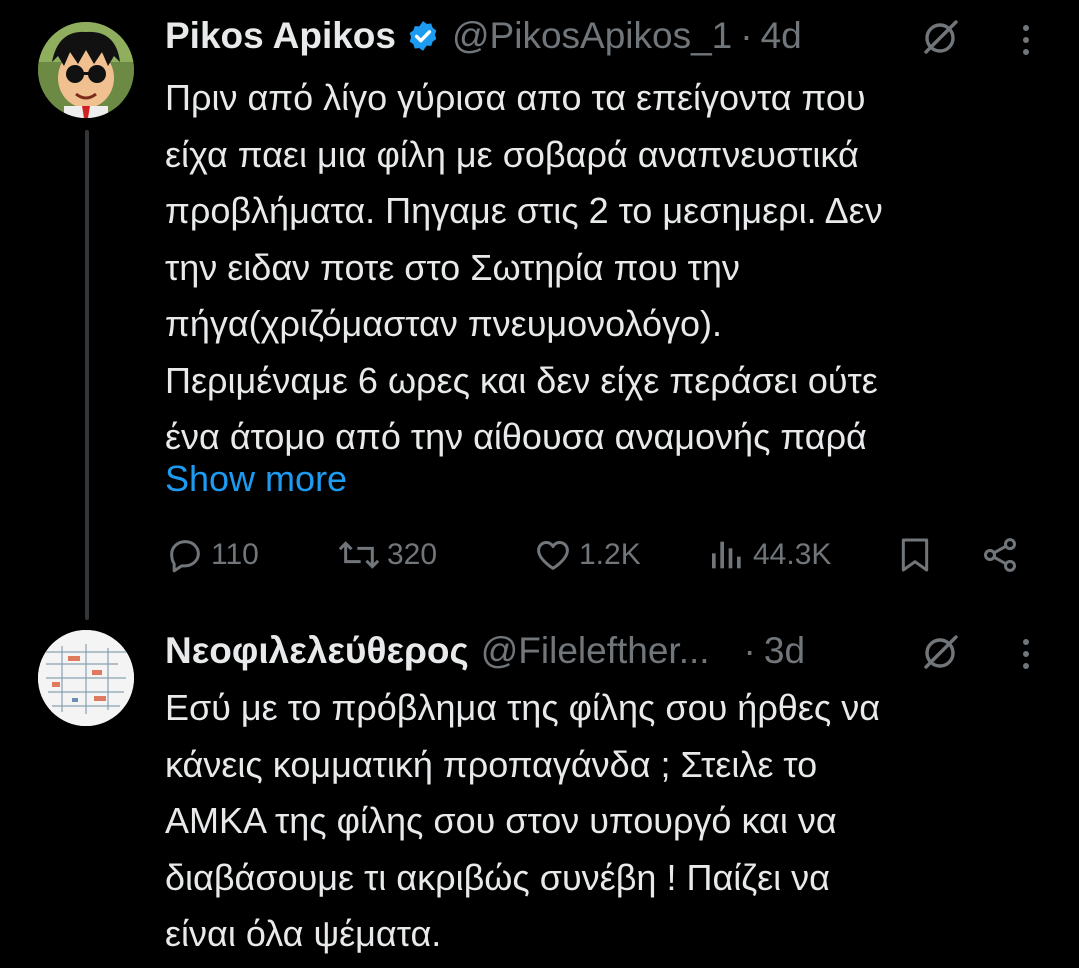 Image resolution: width=1079 pixels, height=968 pixels. I want to click on share-icon, so click(1000, 555).